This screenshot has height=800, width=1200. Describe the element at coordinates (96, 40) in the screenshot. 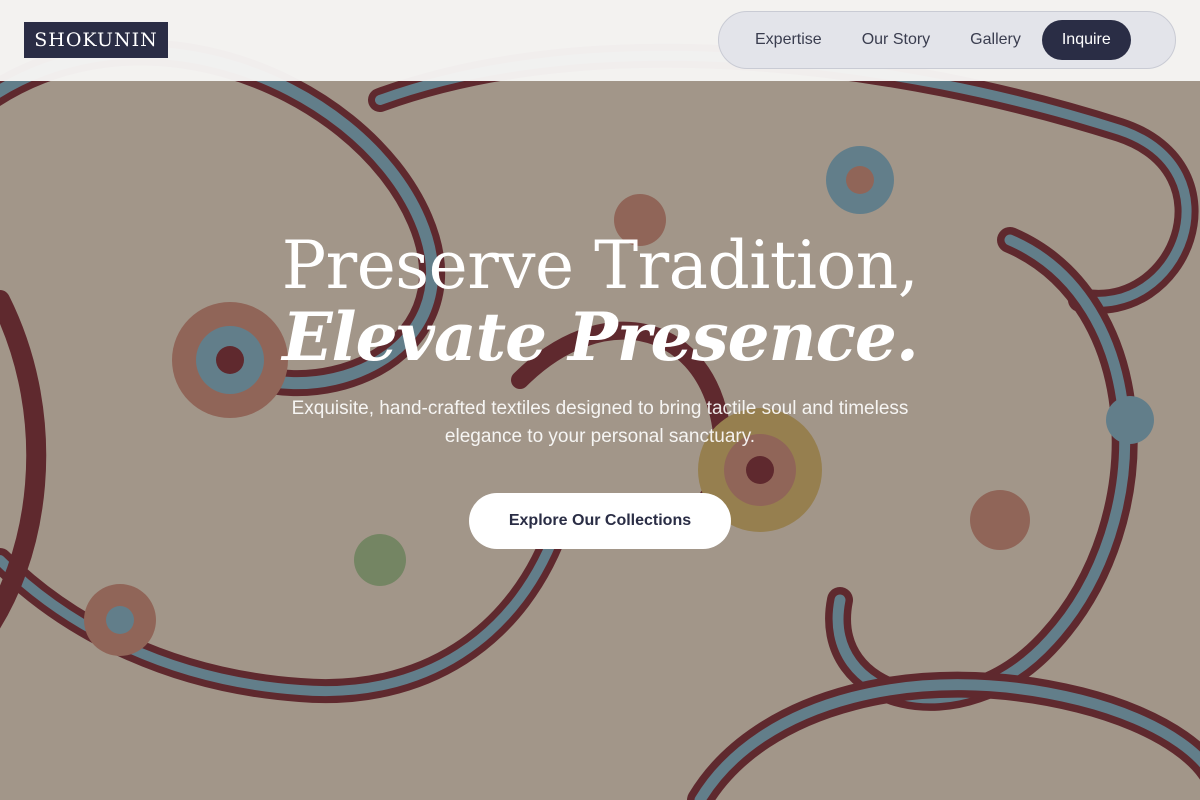

I see `brand-logo: SHOKUNIN` at that location.